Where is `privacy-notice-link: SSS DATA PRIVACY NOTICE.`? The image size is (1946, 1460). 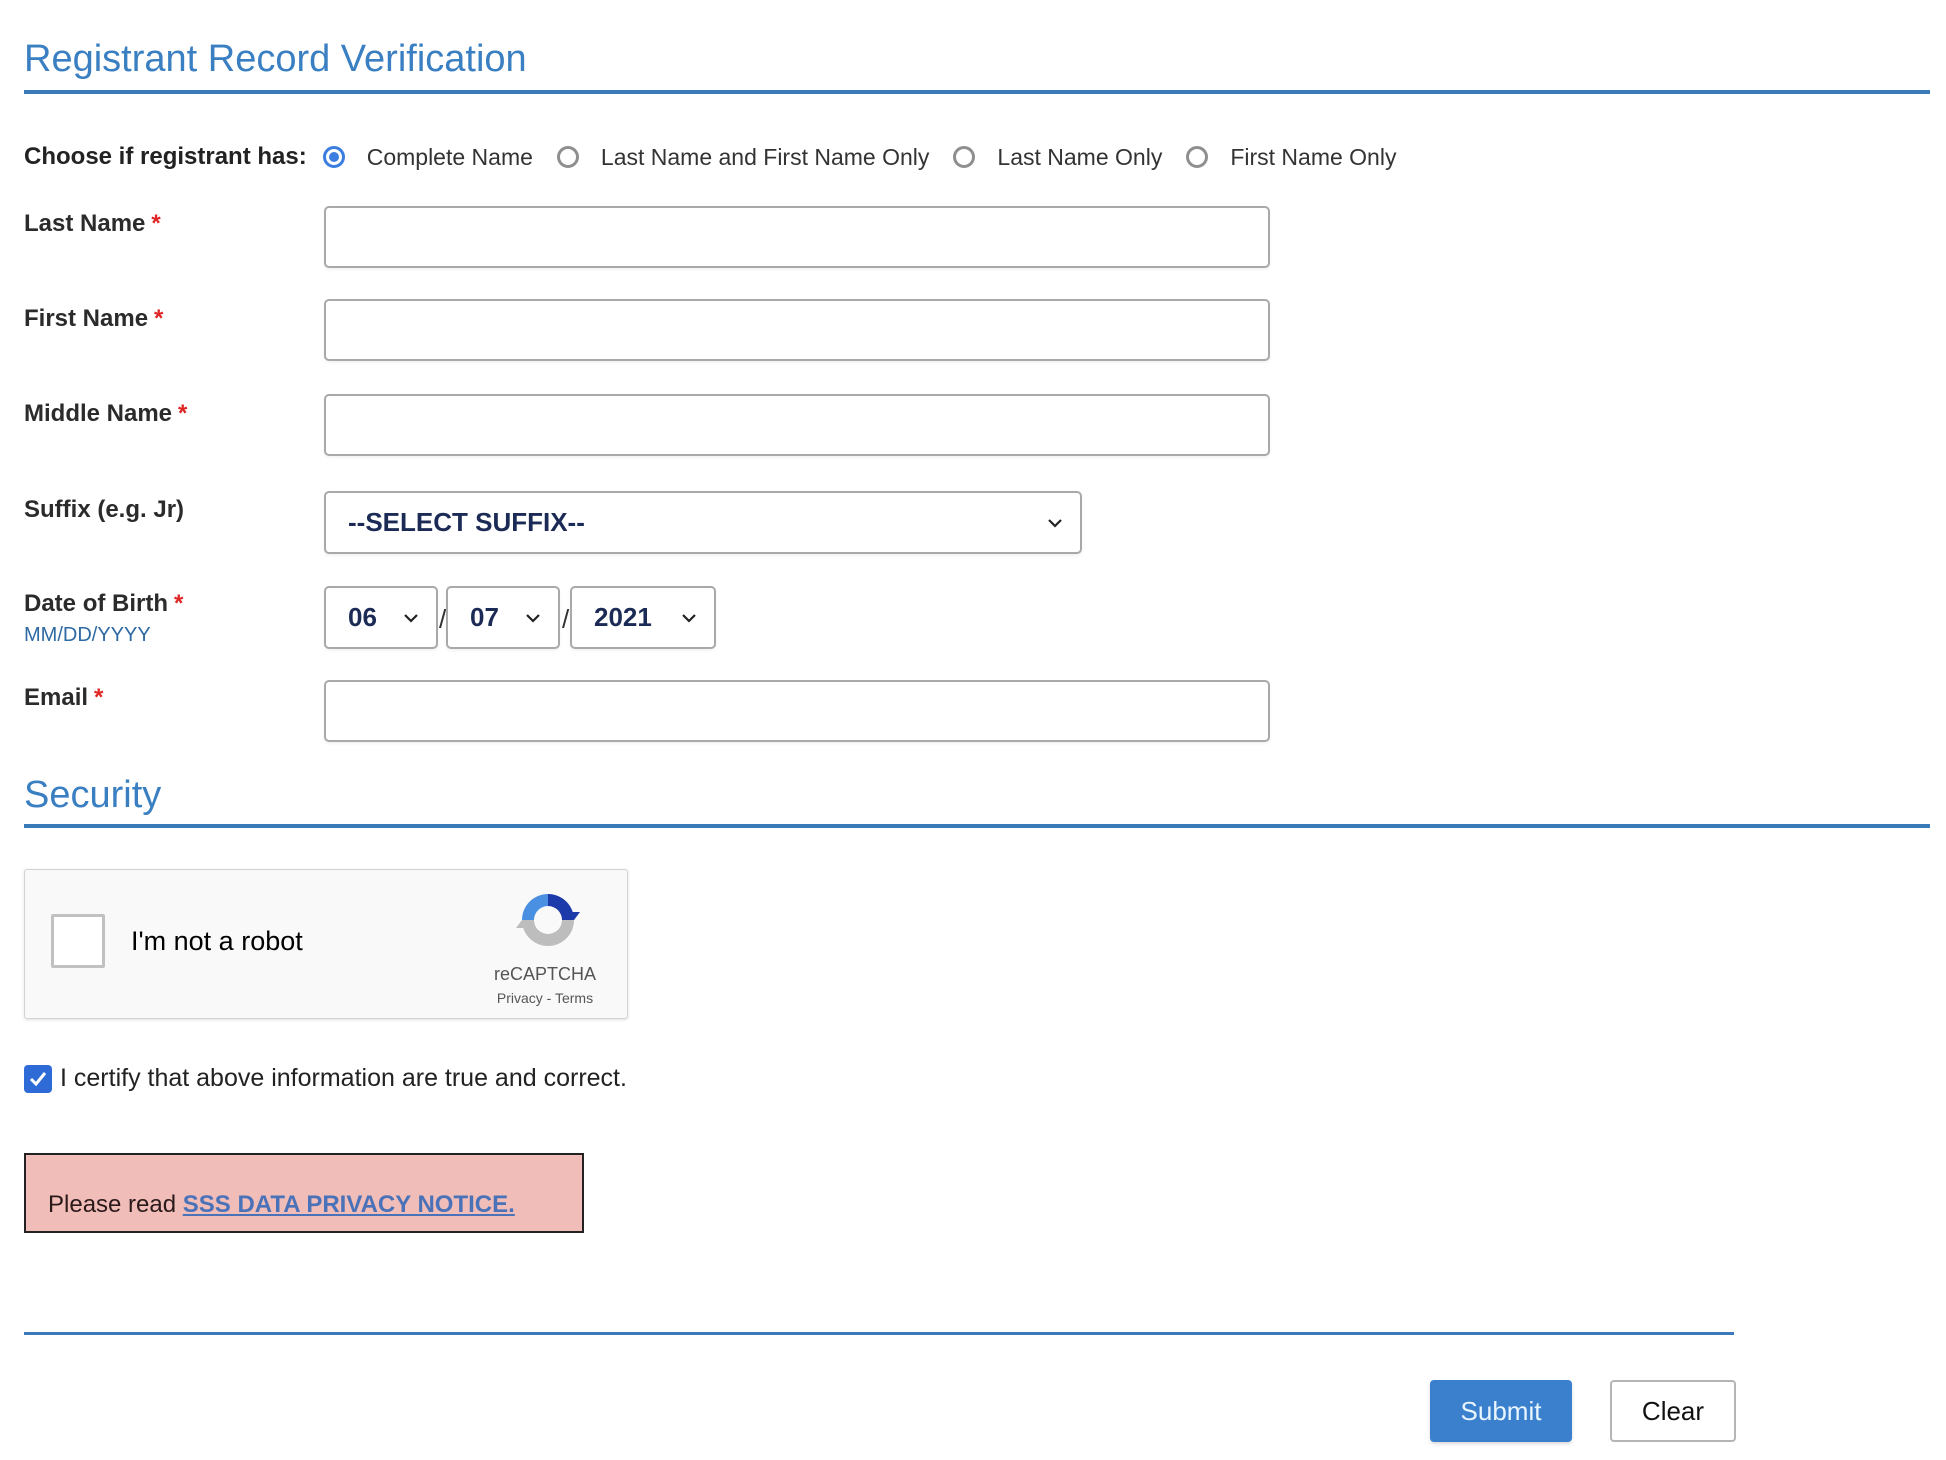 privacy-notice-link: SSS DATA PRIVACY NOTICE. is located at coordinates (349, 1204).